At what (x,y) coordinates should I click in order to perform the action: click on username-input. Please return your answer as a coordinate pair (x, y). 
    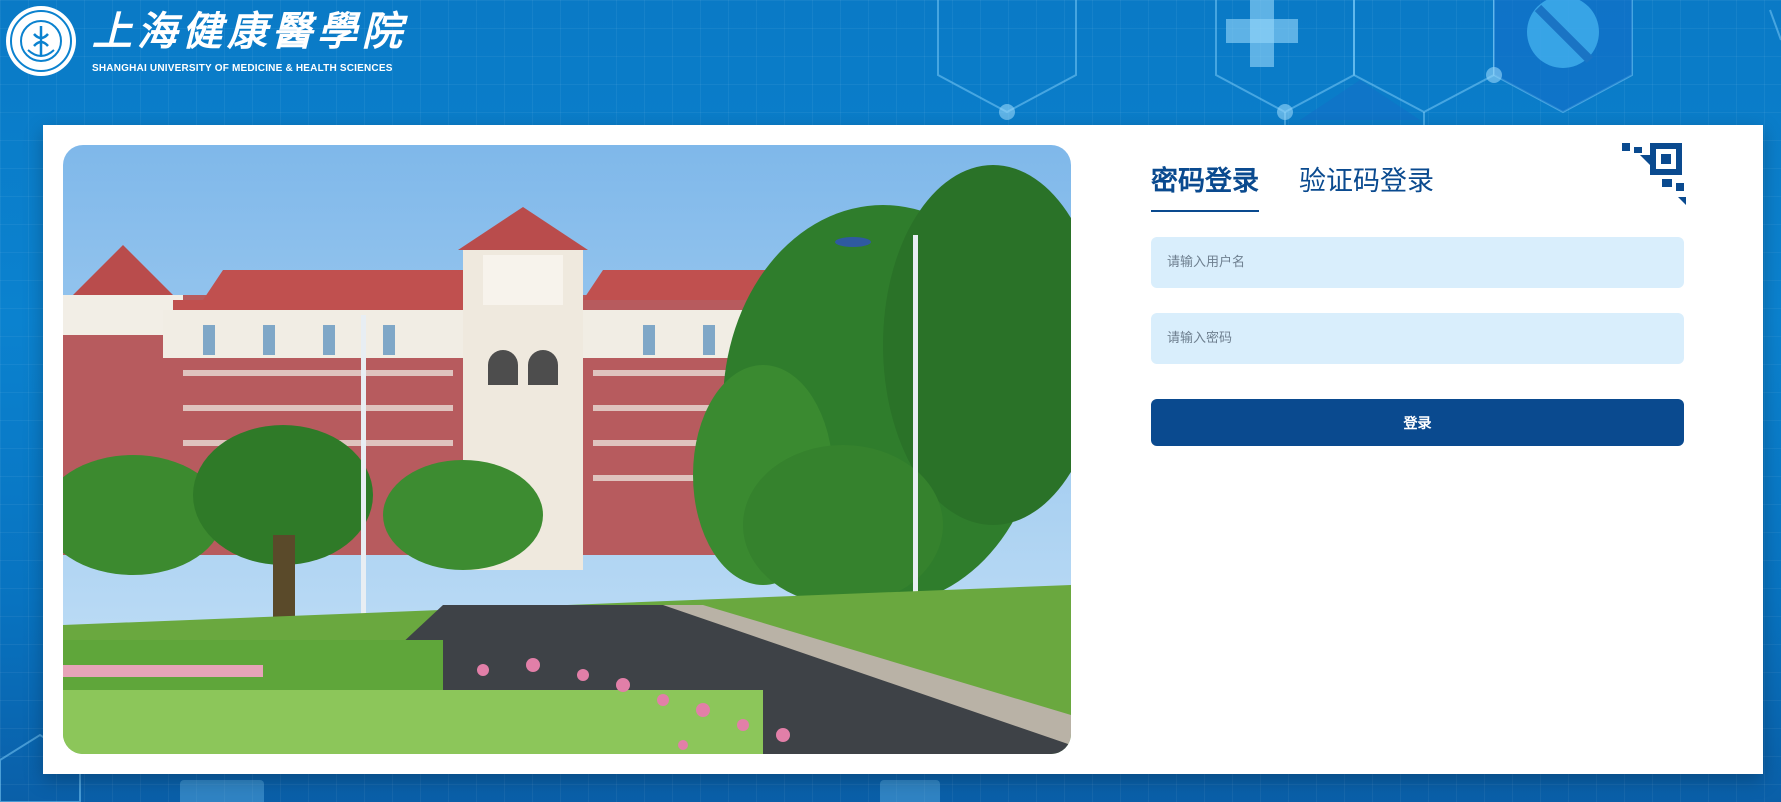
    Looking at the image, I should click on (1417, 262).